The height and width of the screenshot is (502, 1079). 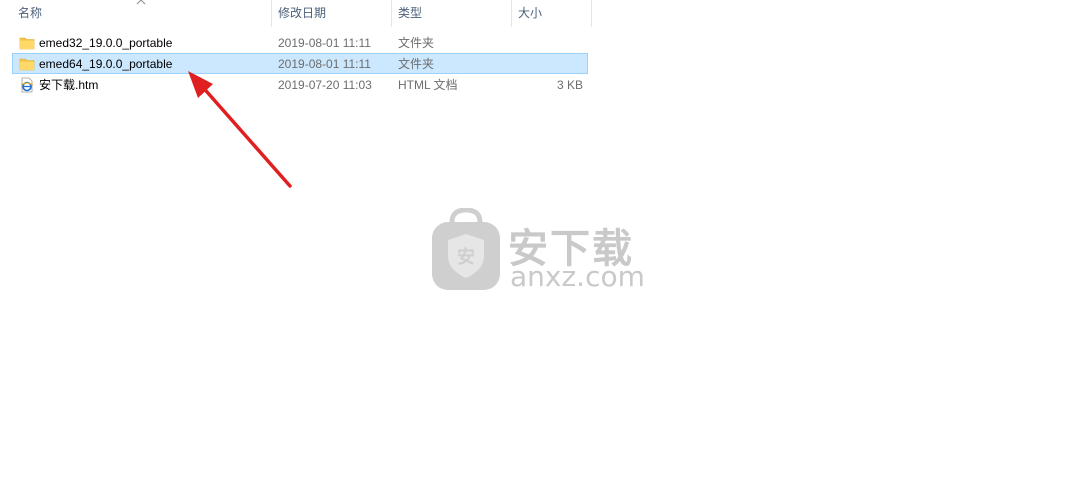 I want to click on watermark-domain: anxz.com, so click(x=577, y=276).